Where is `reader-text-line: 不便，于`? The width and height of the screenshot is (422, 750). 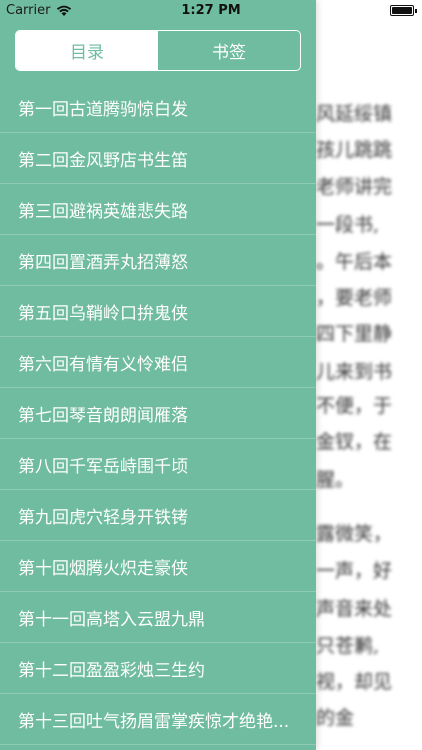
reader-text-line: 不便，于 is located at coordinates (354, 406).